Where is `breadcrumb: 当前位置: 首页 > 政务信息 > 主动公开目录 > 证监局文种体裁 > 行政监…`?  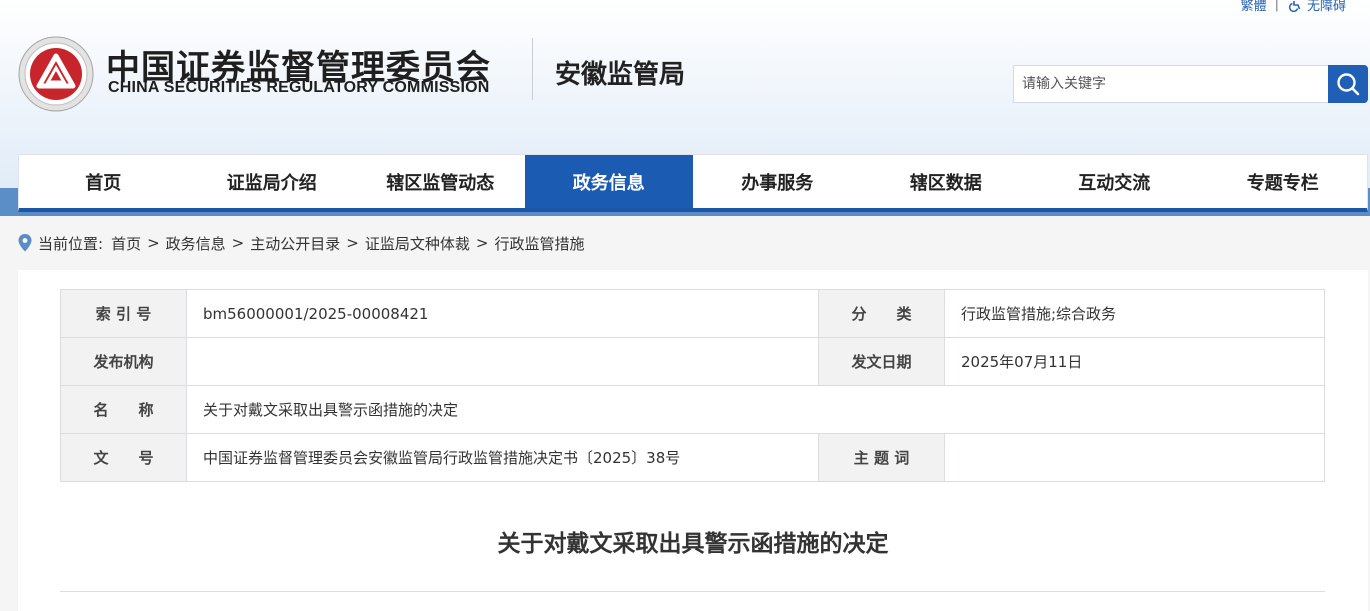 breadcrumb: 当前位置: 首页 > 政务信息 > 主动公开目录 > 证监局文种体裁 > 行政监… is located at coordinates (301, 243).